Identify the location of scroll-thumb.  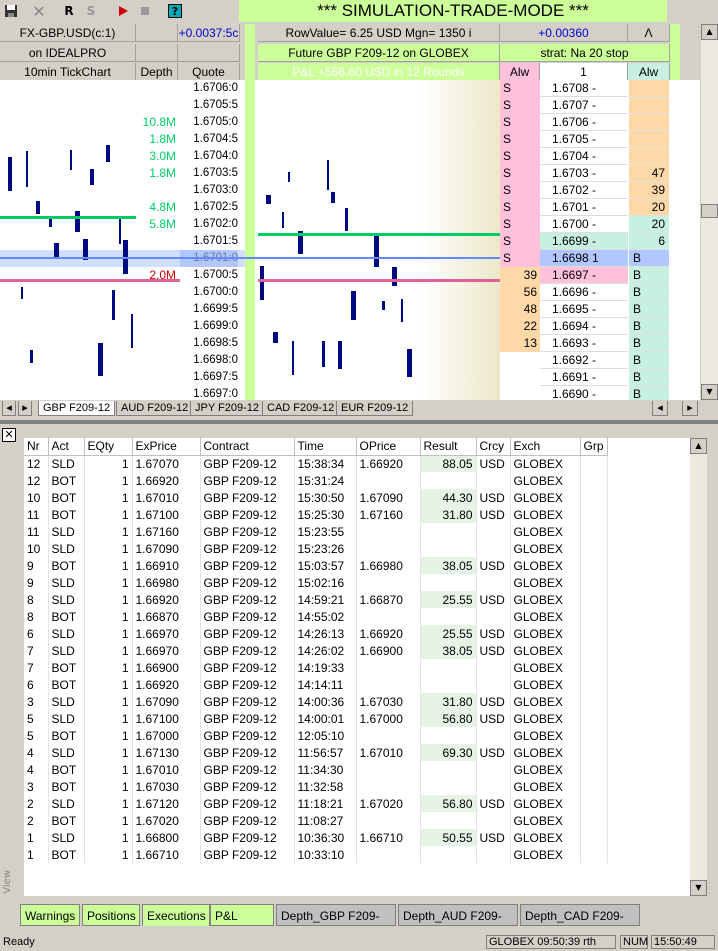
(709, 211).